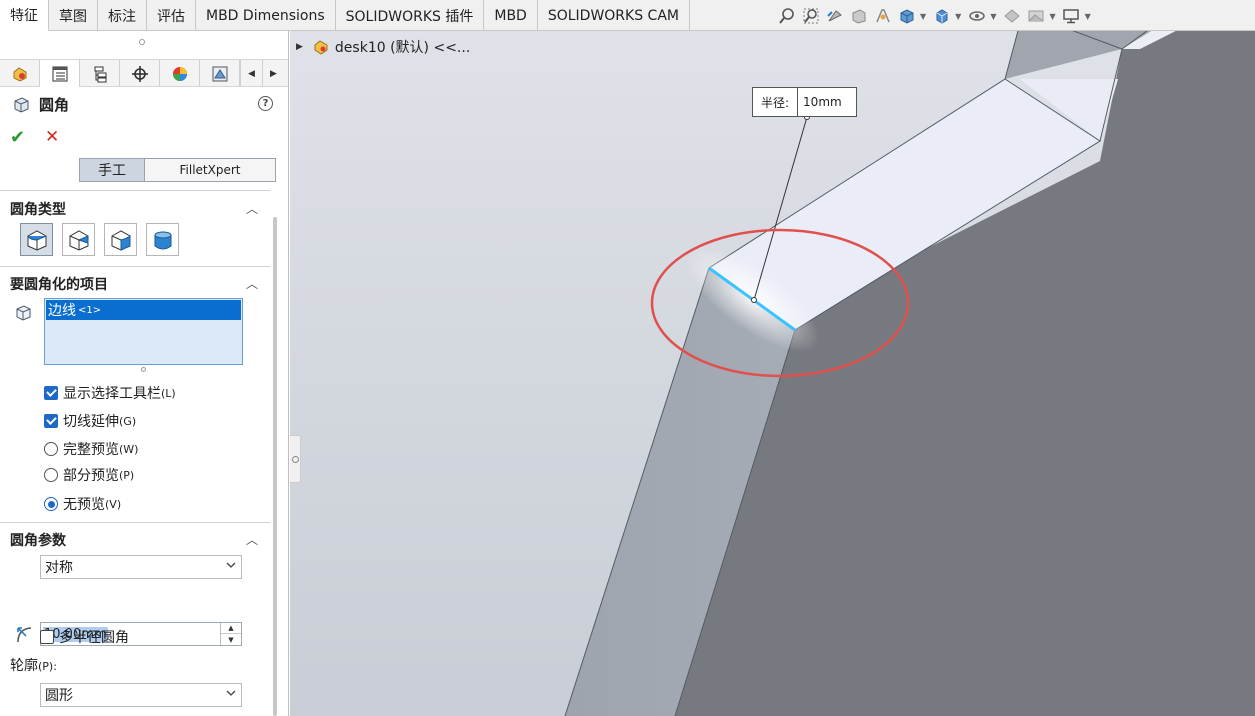 This screenshot has width=1255, height=716. I want to click on scroll-tabs-left-icon: ◀, so click(251, 73).